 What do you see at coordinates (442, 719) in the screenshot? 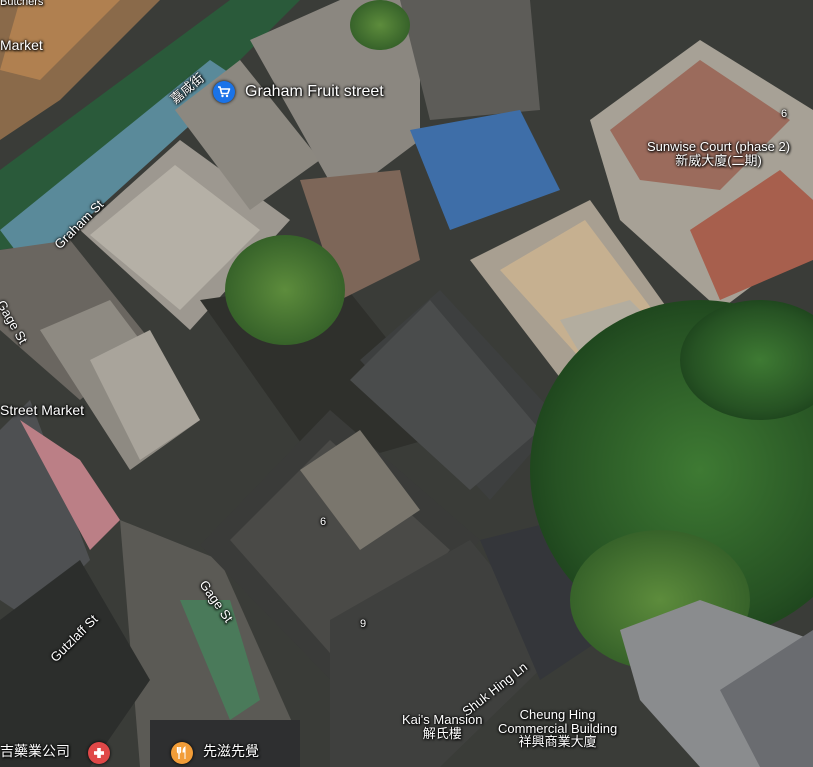
I see `kais-mansion-en: Kai's Mansion` at bounding box center [442, 719].